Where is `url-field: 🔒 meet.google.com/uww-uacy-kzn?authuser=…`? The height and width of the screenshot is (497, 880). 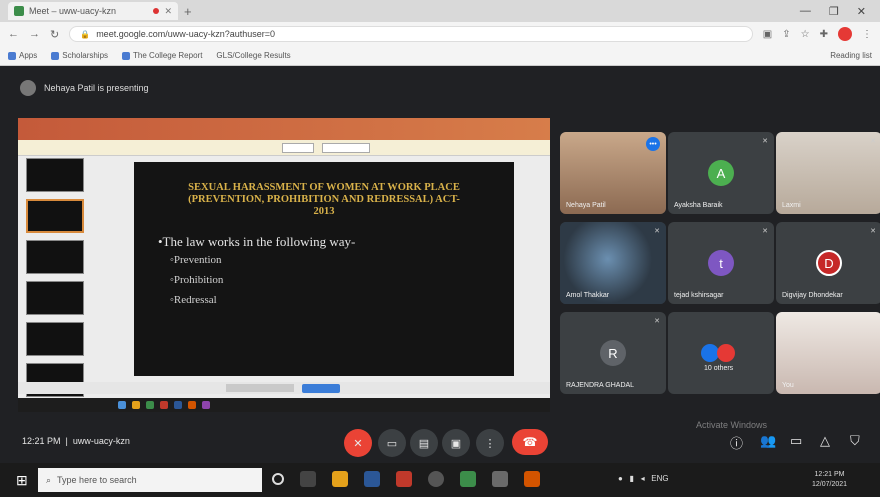 url-field: 🔒 meet.google.com/uww-uacy-kzn?authuser=… is located at coordinates (411, 34).